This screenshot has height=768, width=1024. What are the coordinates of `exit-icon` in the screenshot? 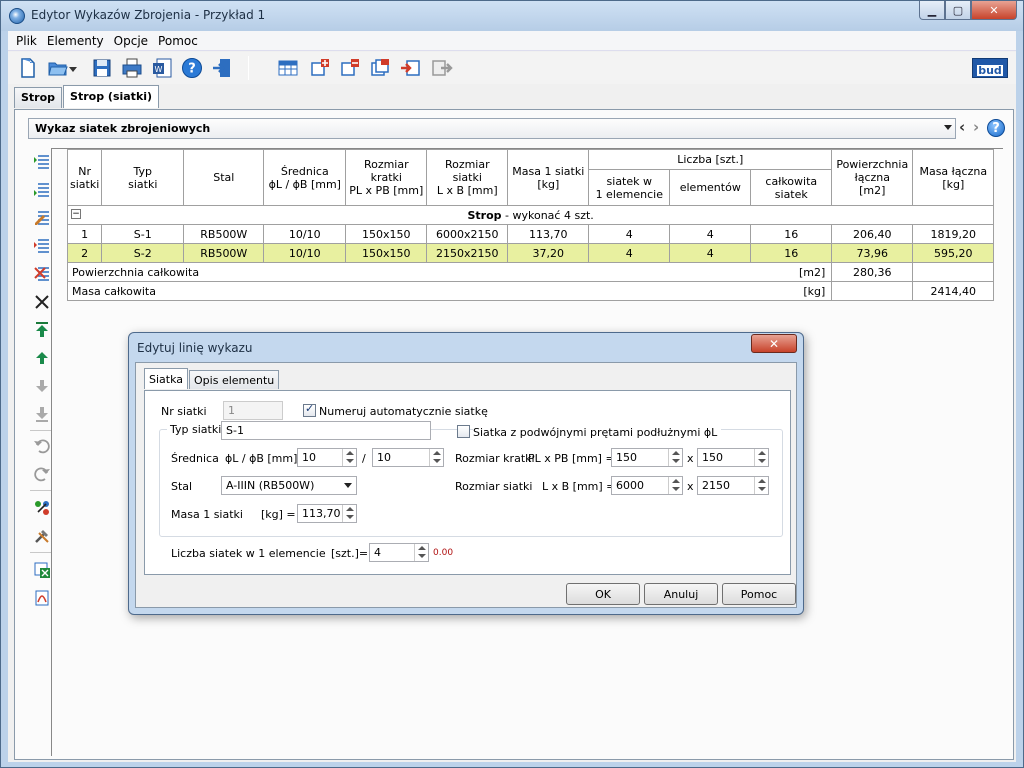 It's located at (222, 68).